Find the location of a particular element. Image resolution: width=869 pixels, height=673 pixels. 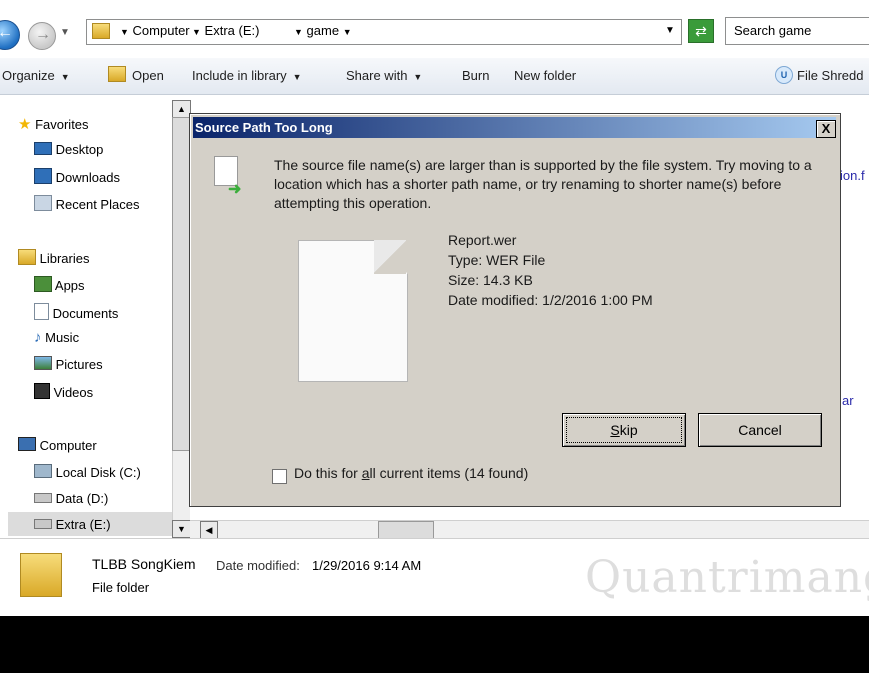

apply-to-all-checkbox is located at coordinates (279, 476).